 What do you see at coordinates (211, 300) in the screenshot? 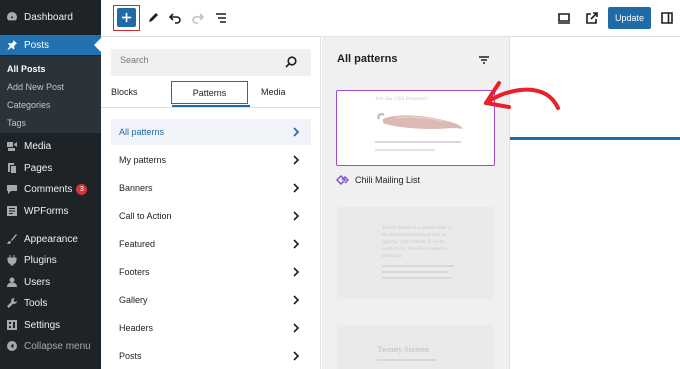
I see `category-gallery: Gallery` at bounding box center [211, 300].